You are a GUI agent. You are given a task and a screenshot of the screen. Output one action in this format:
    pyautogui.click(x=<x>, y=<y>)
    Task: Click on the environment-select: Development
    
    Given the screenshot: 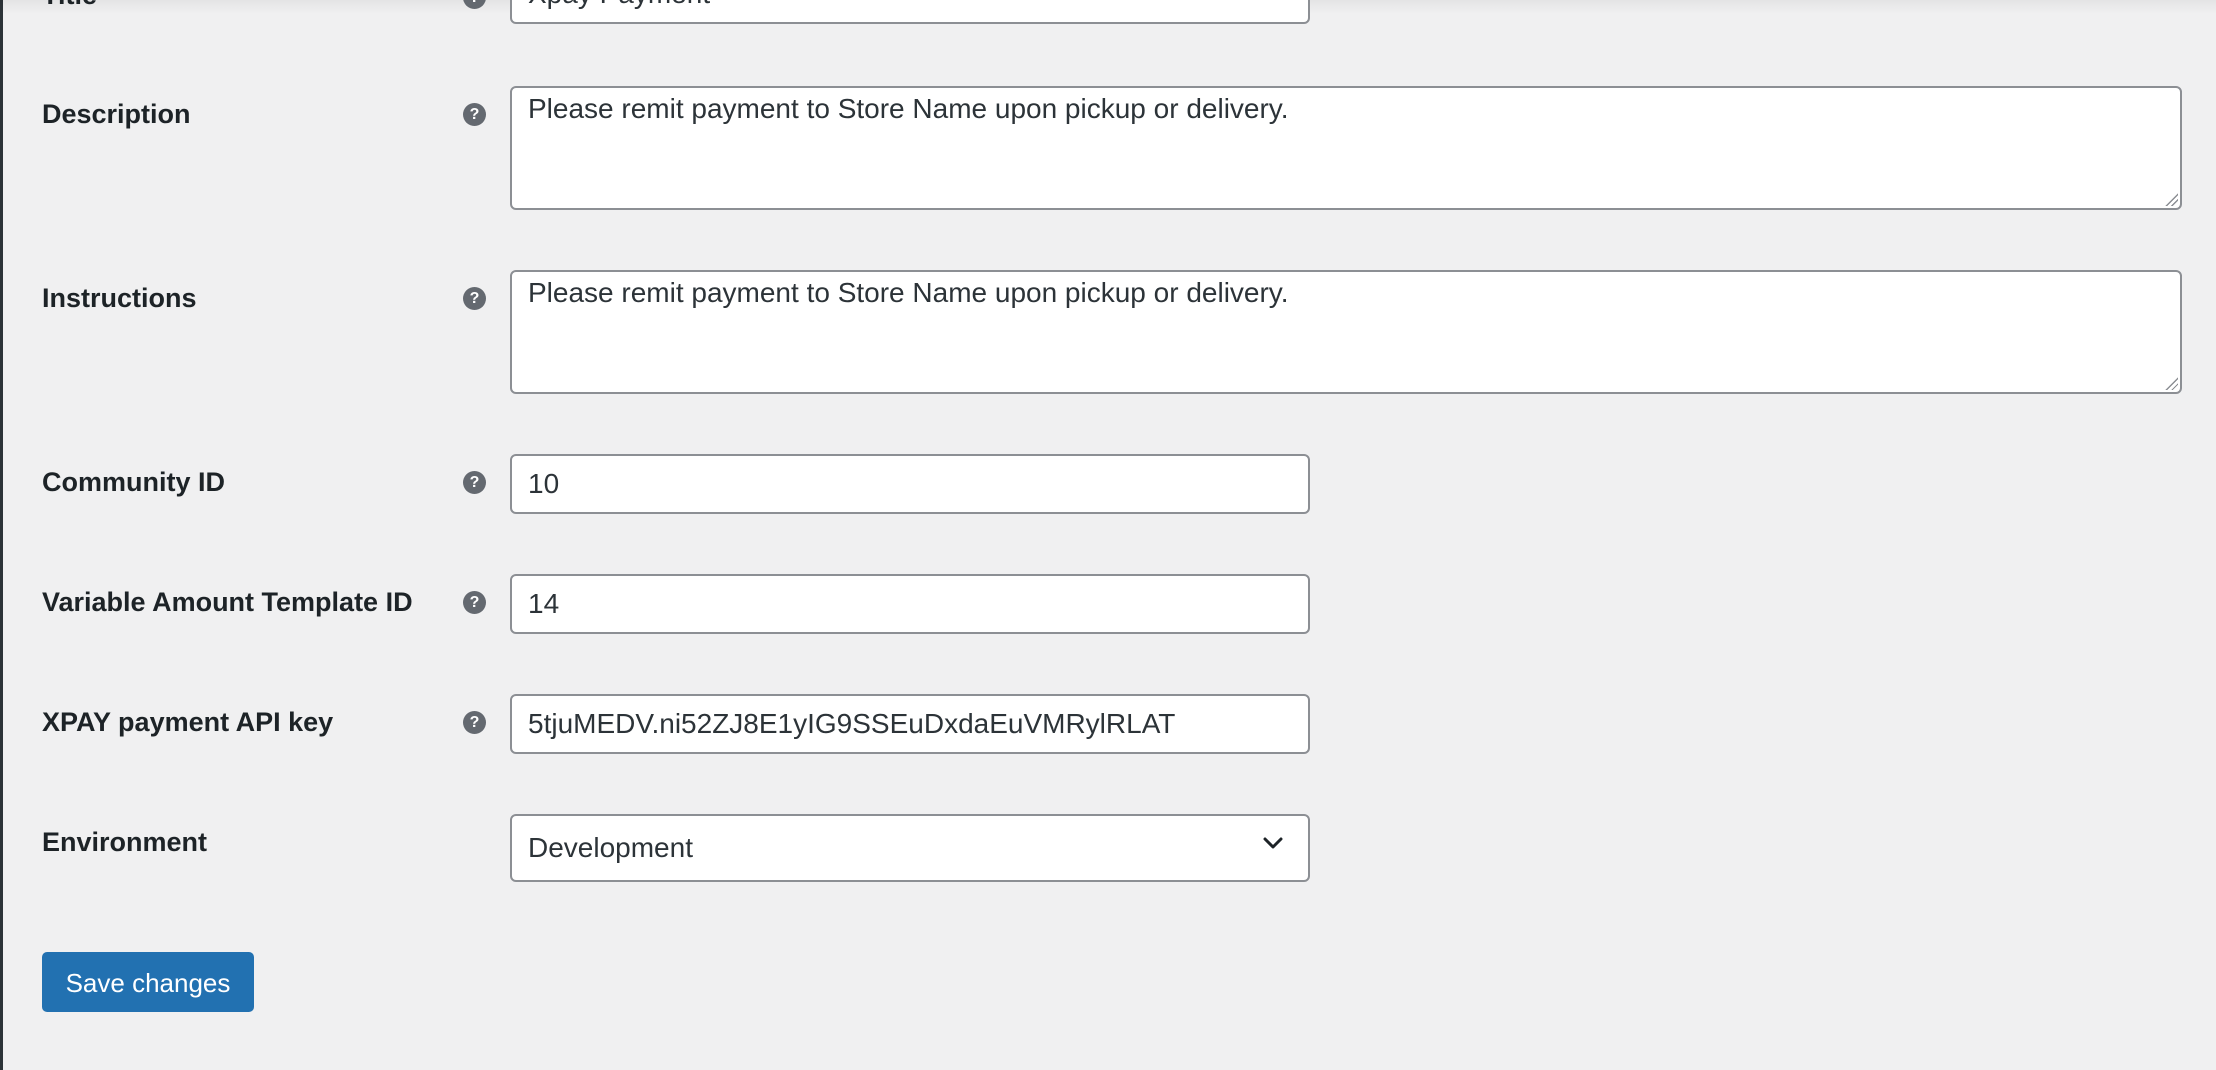 What is the action you would take?
    pyautogui.click(x=910, y=848)
    